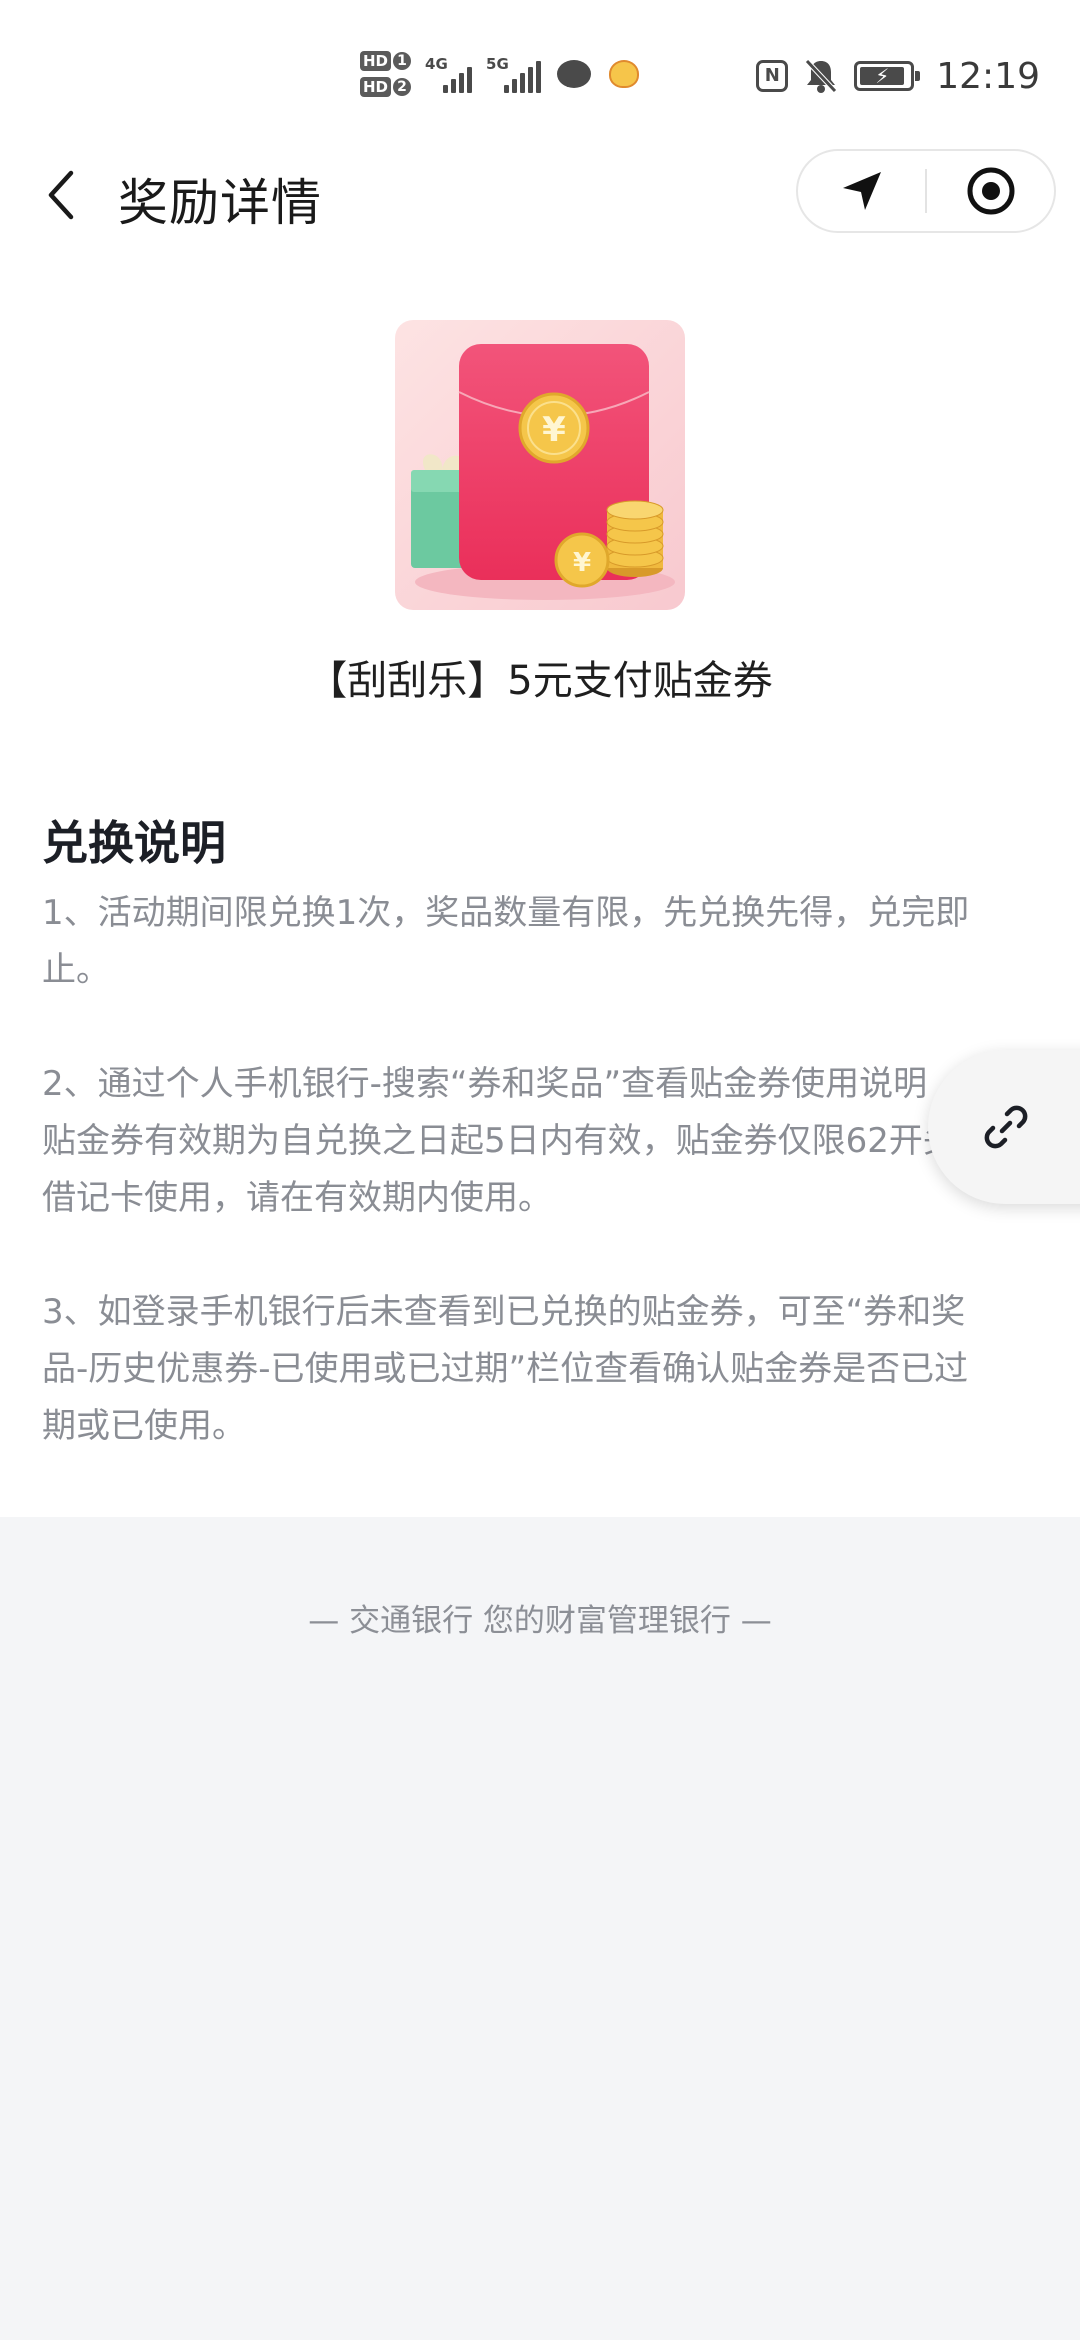 This screenshot has width=1080, height=2340. I want to click on battery-charging-icon: ⚡, so click(887, 76).